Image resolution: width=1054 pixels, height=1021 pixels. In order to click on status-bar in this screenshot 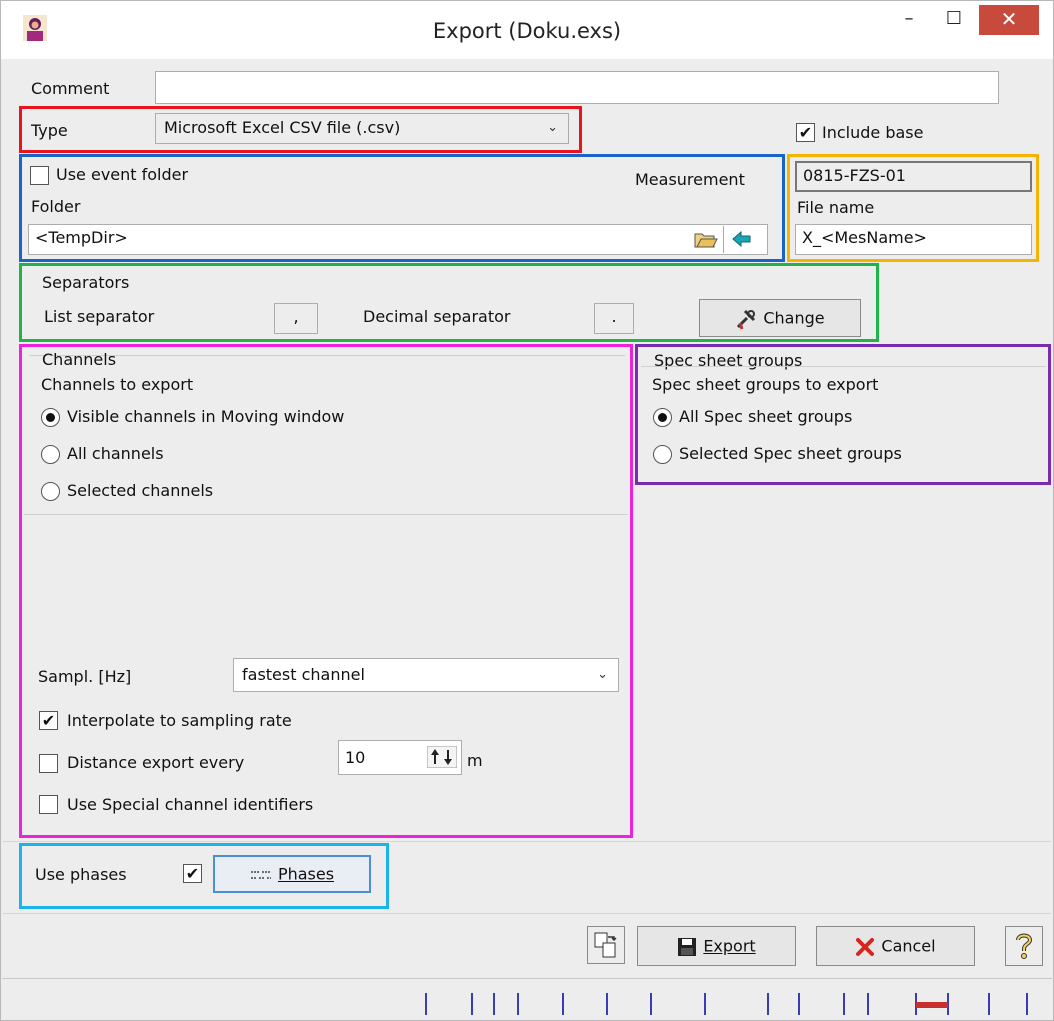, I will do `click(527, 996)`.